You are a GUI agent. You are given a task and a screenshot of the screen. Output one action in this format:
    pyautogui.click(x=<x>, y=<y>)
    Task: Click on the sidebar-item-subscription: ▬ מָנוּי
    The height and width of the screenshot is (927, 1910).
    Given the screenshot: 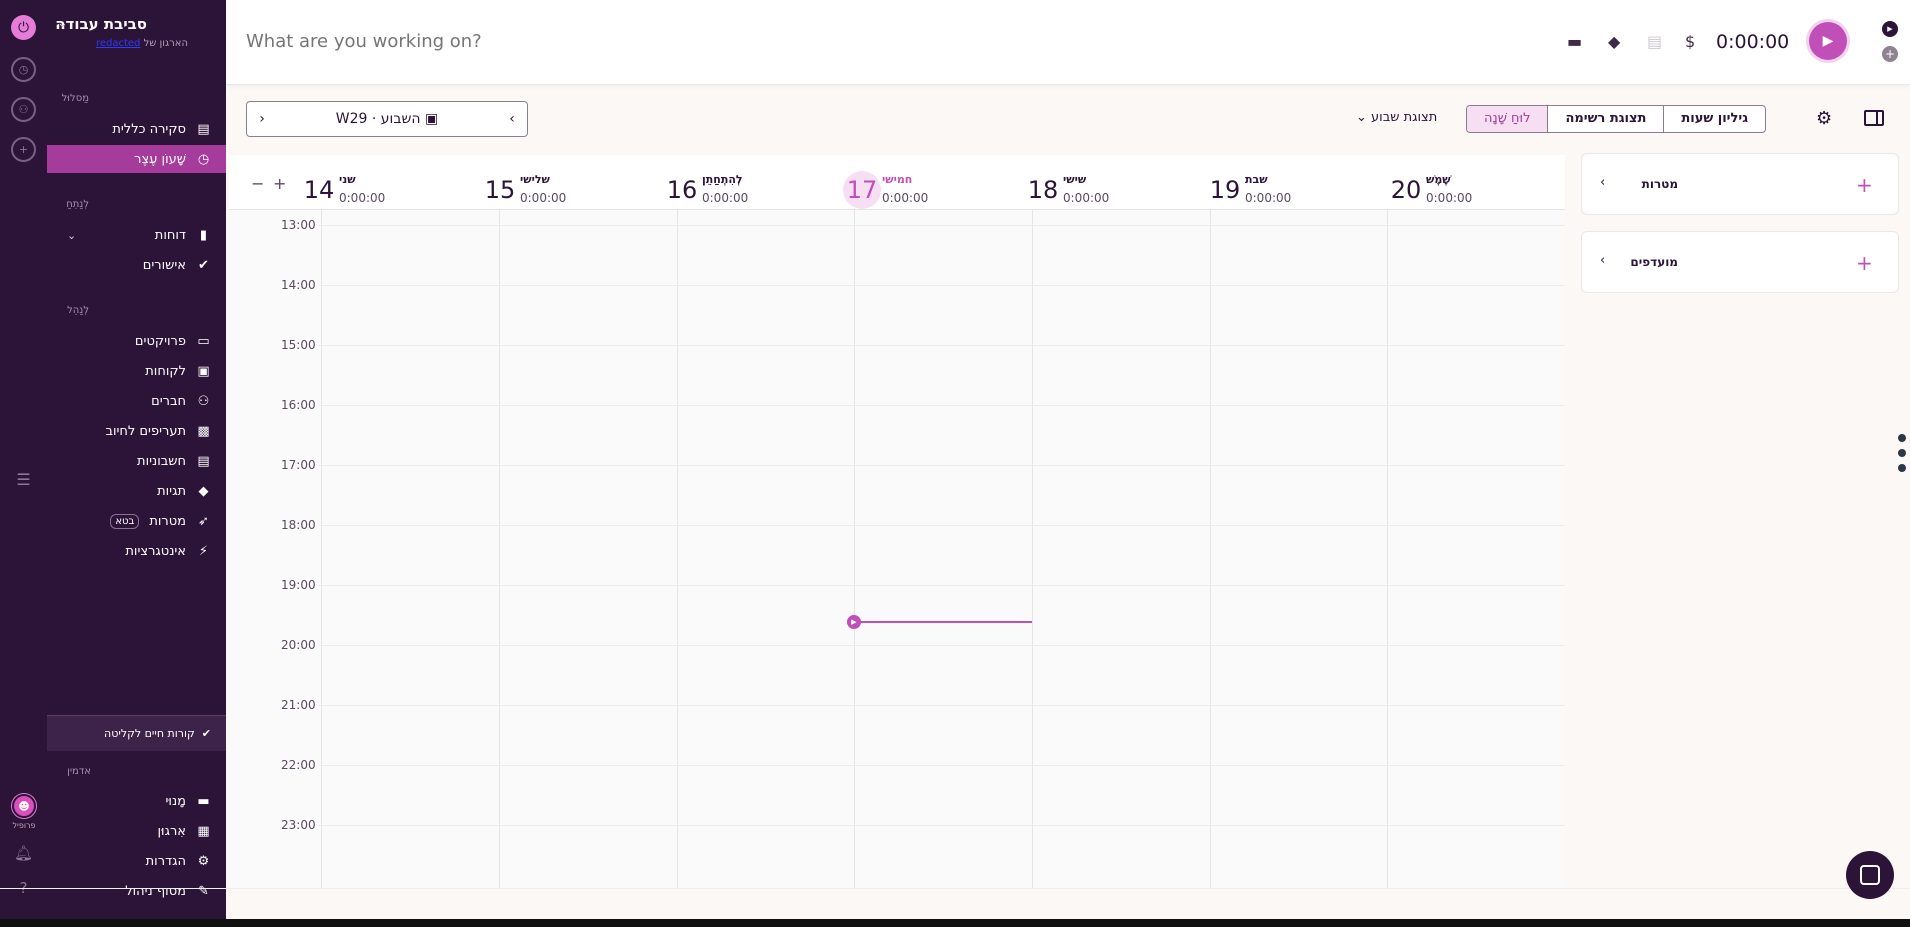 What is the action you would take?
    pyautogui.click(x=136, y=801)
    